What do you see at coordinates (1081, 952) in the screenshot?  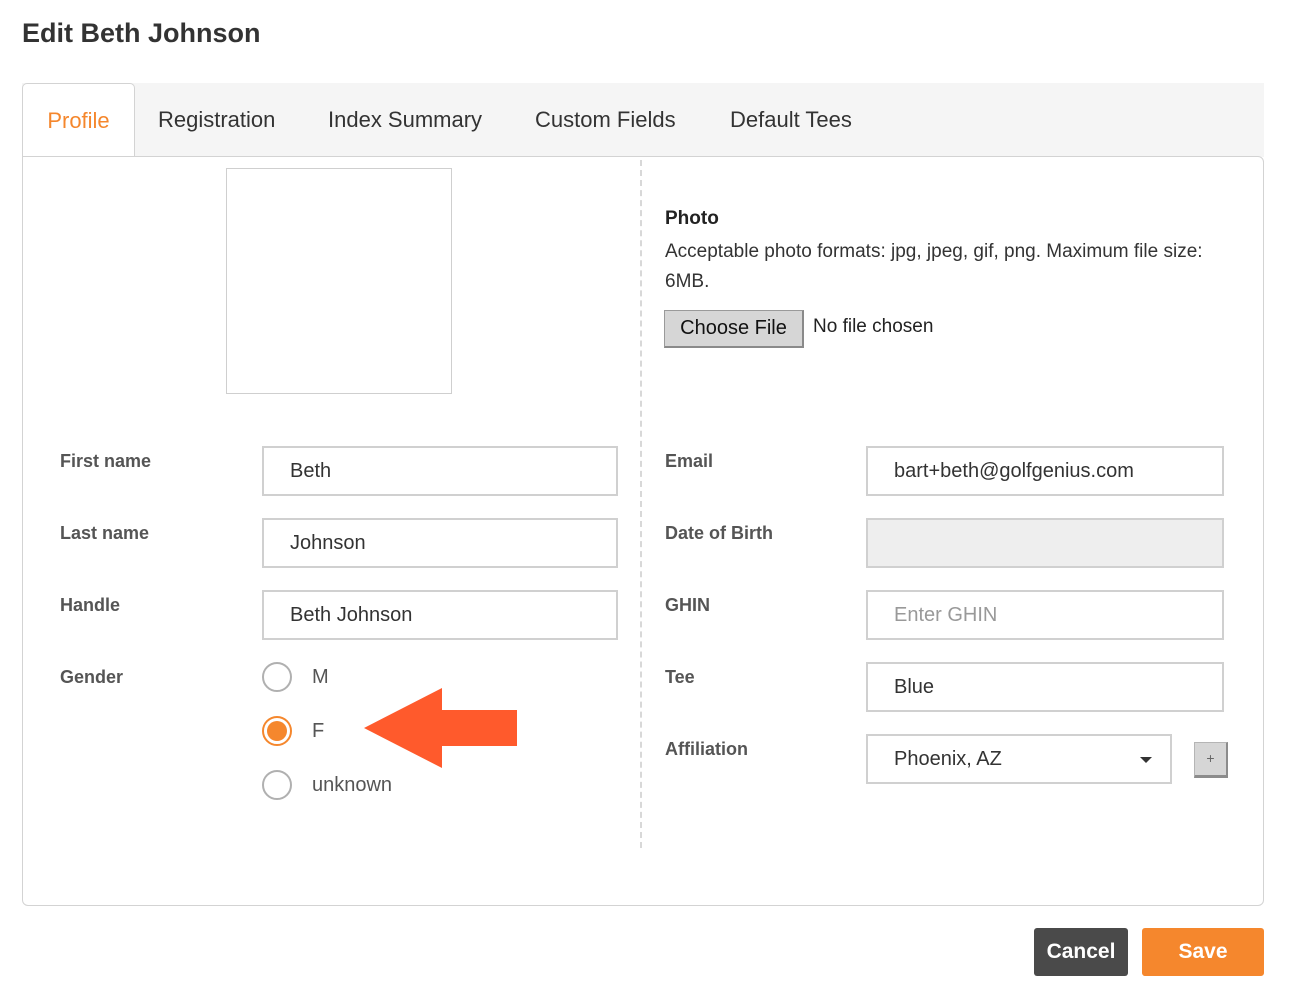 I see `cancel-button: Cancel` at bounding box center [1081, 952].